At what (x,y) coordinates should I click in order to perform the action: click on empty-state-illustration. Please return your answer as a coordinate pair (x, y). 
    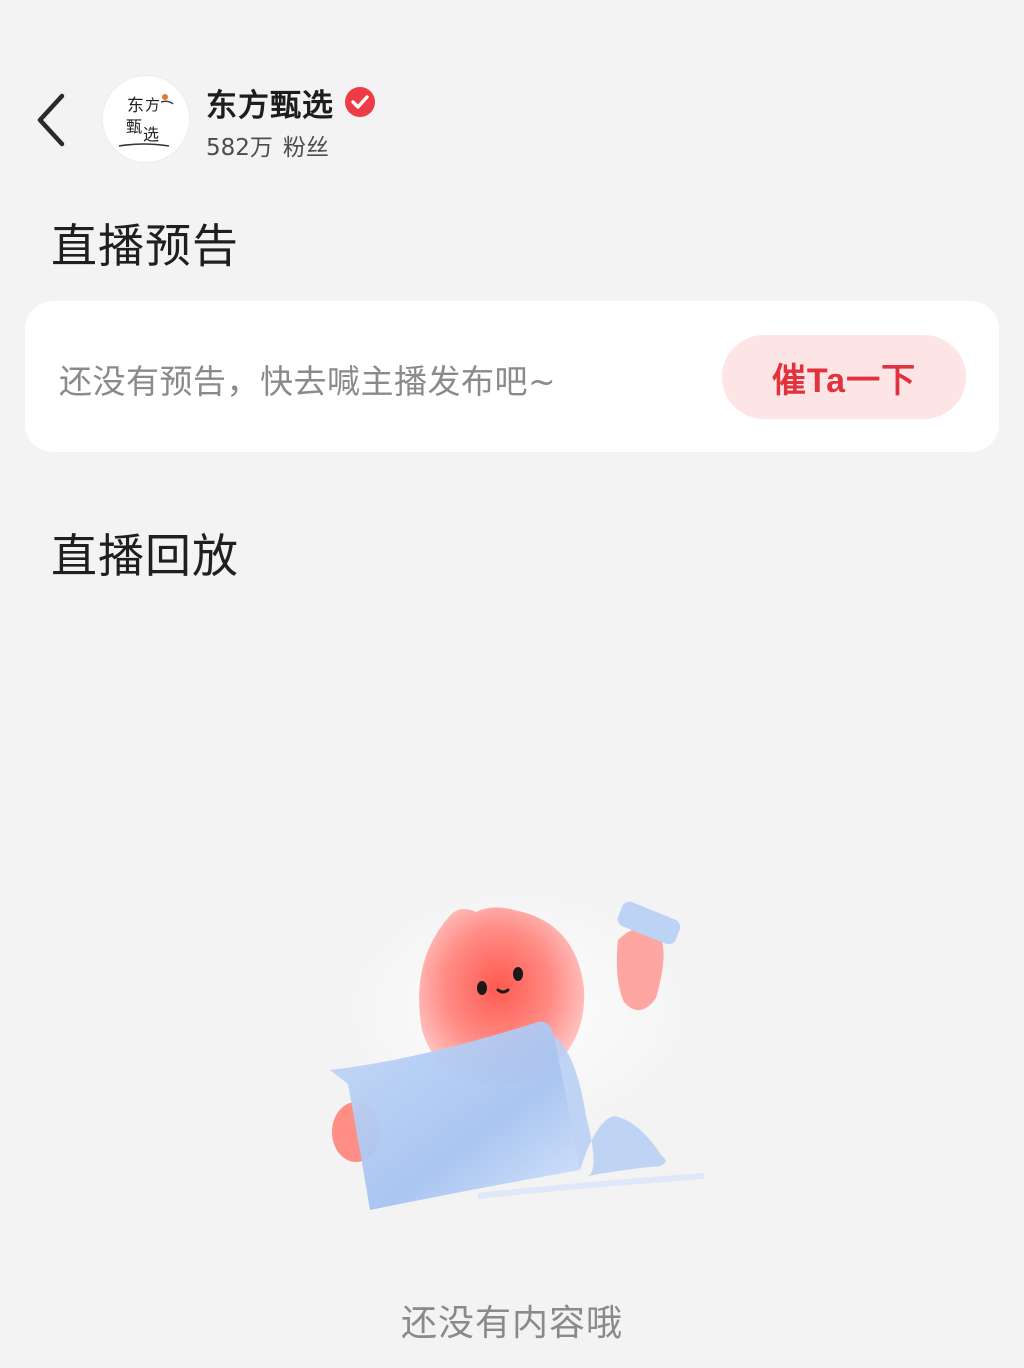
    Looking at the image, I should click on (518, 1050).